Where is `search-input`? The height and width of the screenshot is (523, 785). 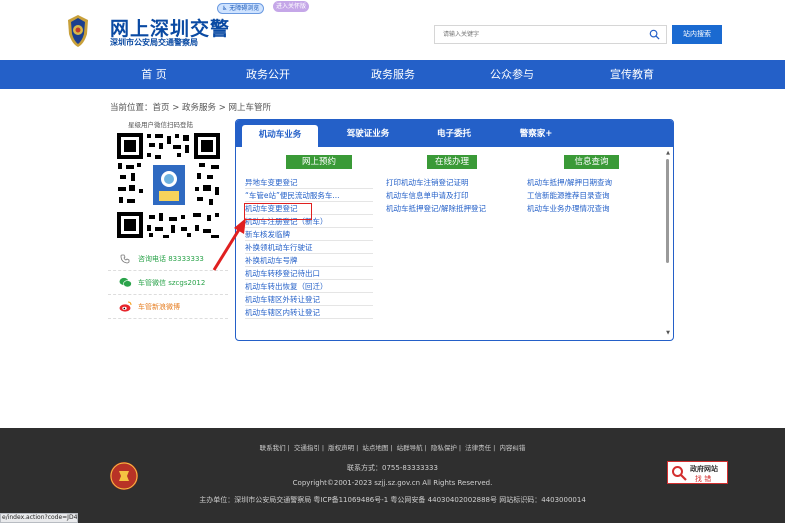
search-input is located at coordinates (535, 34).